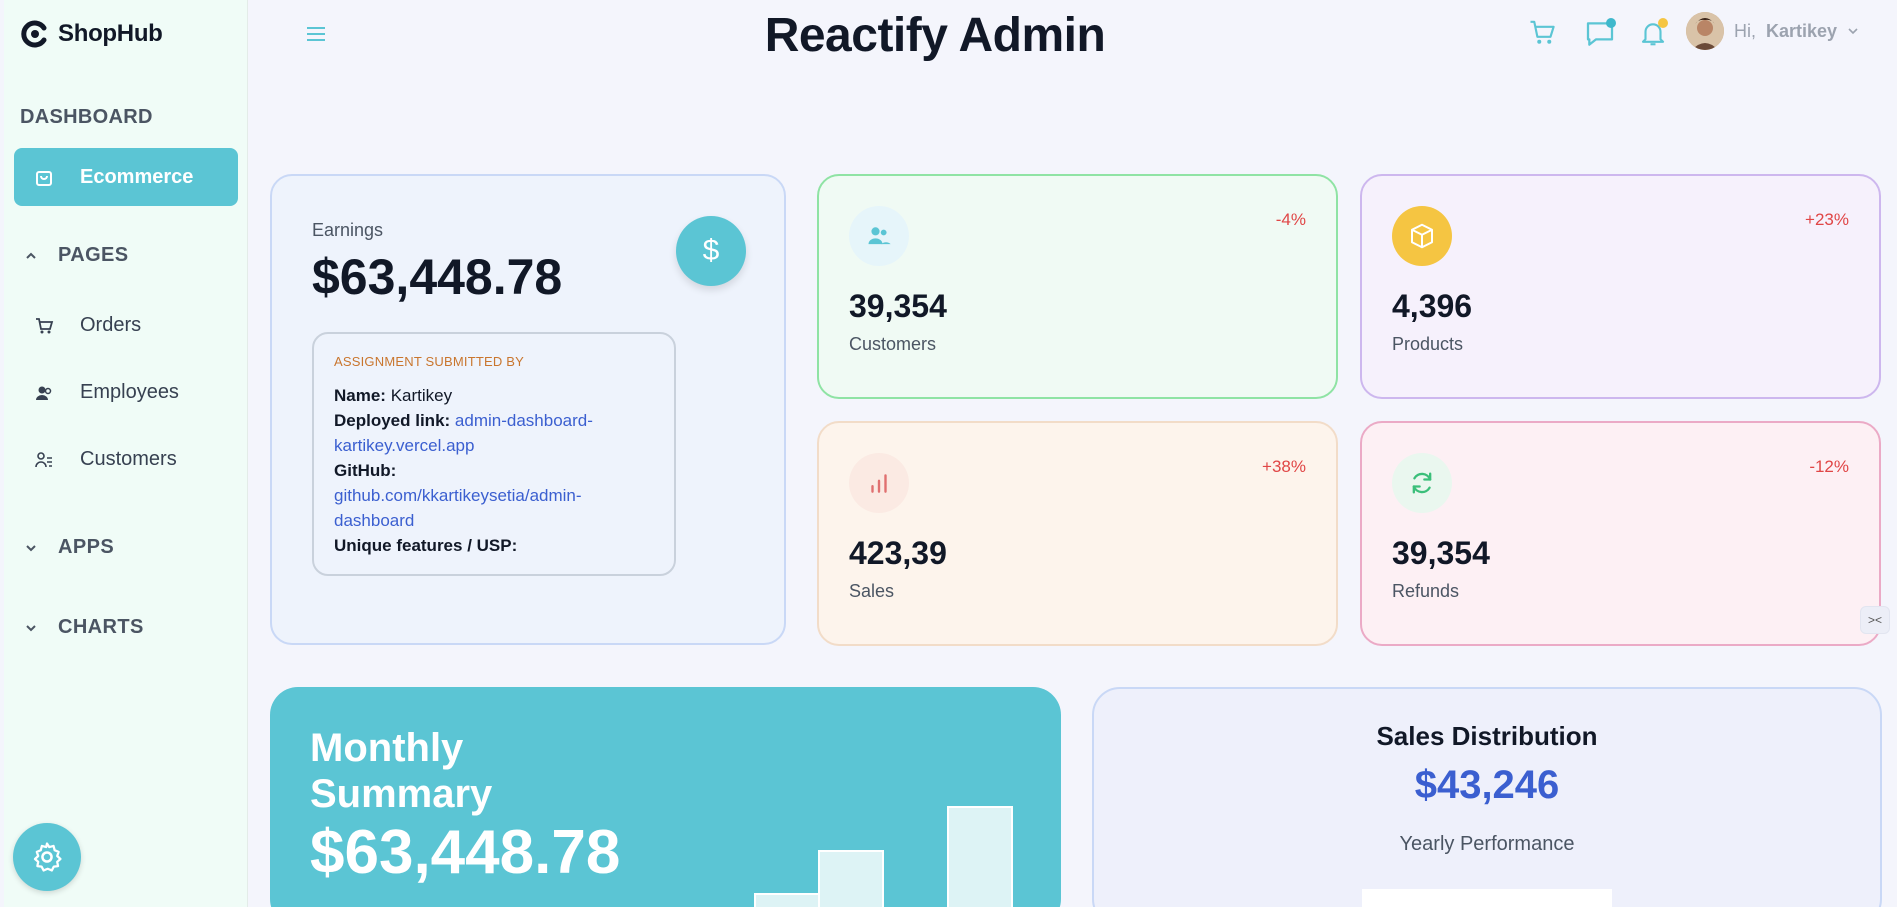 The width and height of the screenshot is (1897, 907). I want to click on stat-label: Refunds, so click(1426, 591).